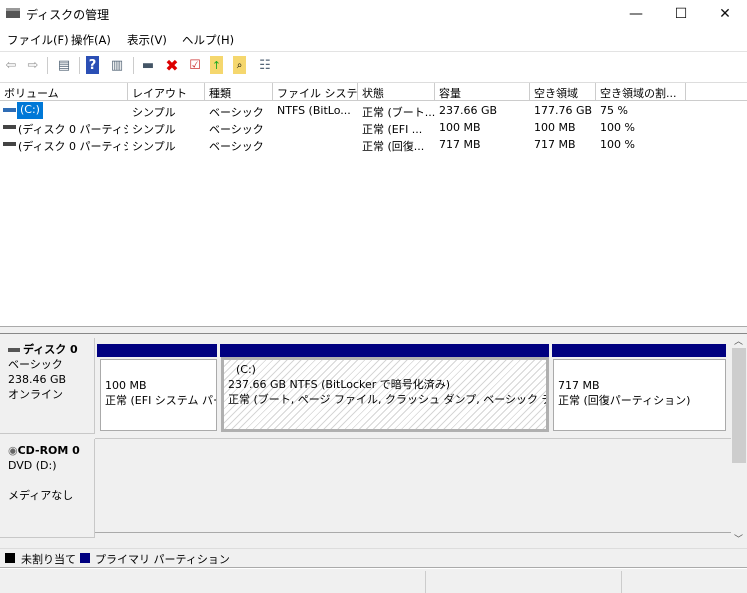 The height and width of the screenshot is (593, 747). Describe the element at coordinates (48, 559) in the screenshot. I see `legend-unallocated: 未割り当て` at that location.